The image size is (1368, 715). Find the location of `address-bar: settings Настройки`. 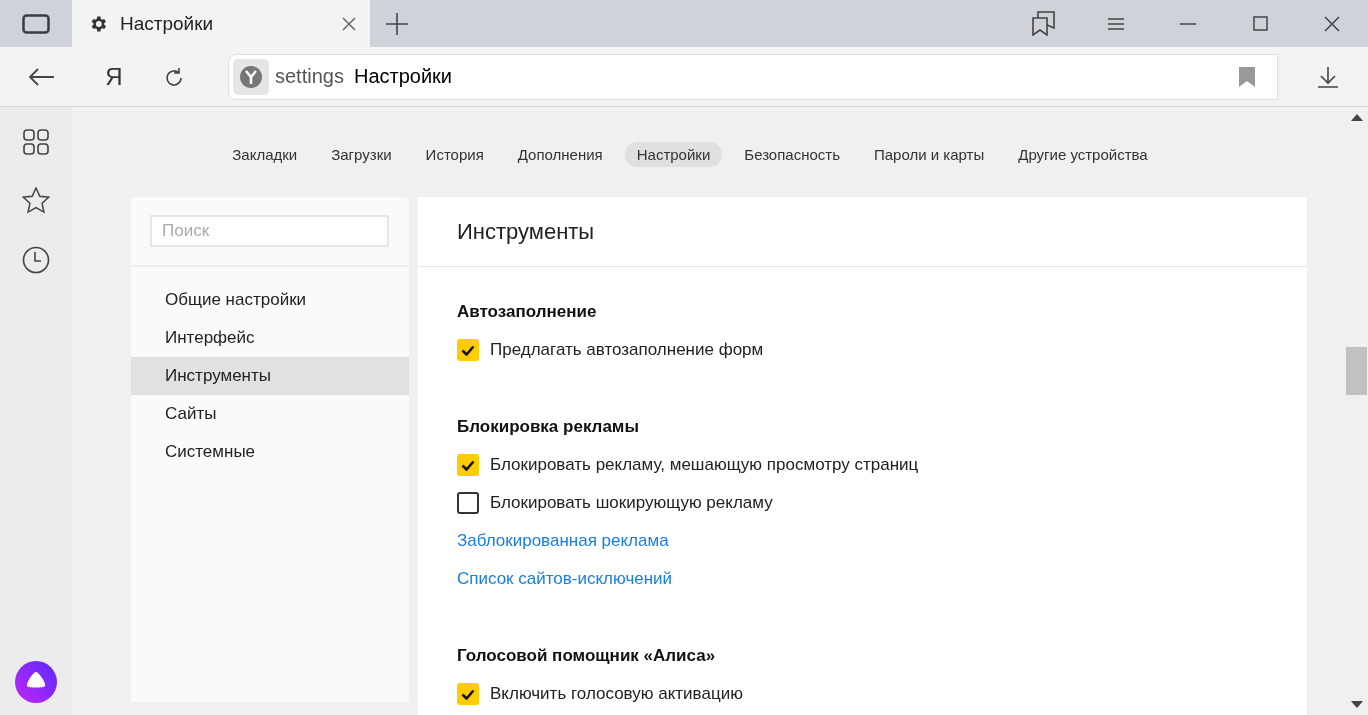

address-bar: settings Настройки is located at coordinates (753, 76).